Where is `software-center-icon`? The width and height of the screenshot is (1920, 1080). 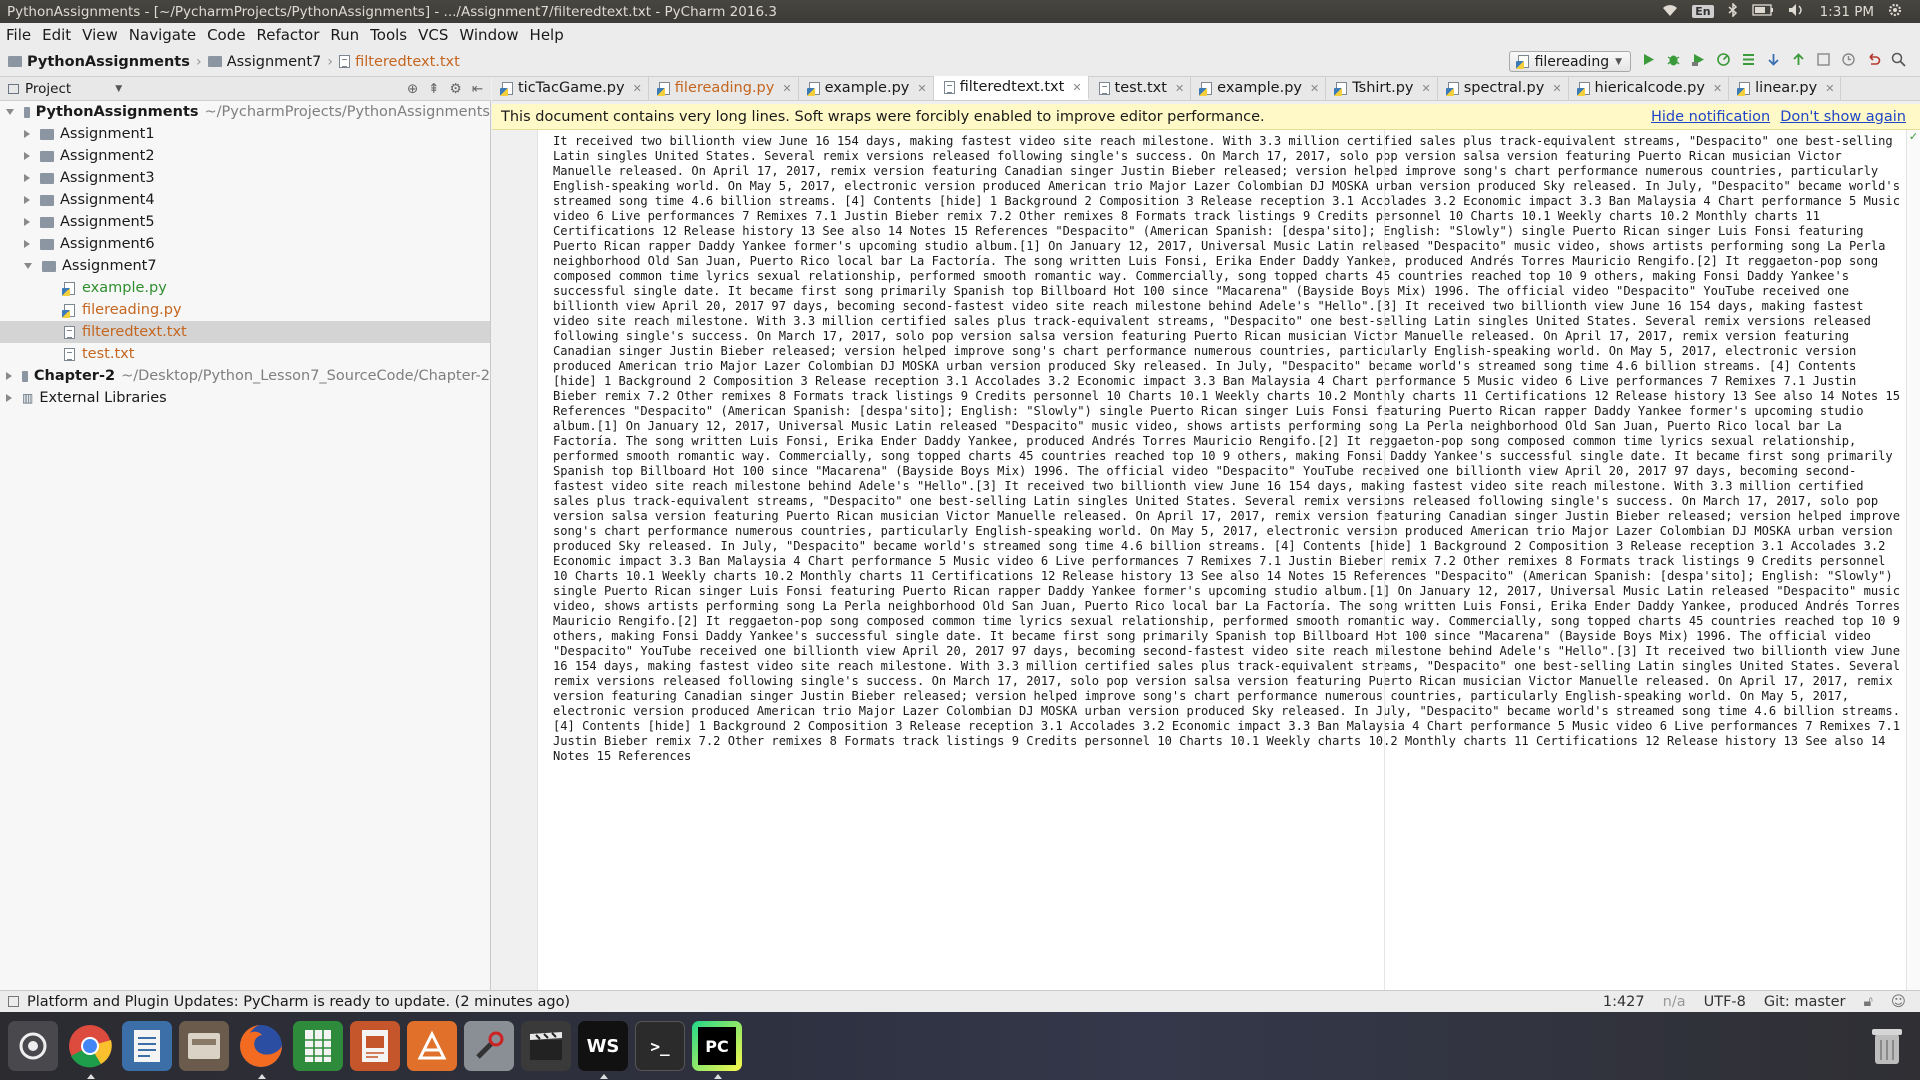 software-center-icon is located at coordinates (432, 1046).